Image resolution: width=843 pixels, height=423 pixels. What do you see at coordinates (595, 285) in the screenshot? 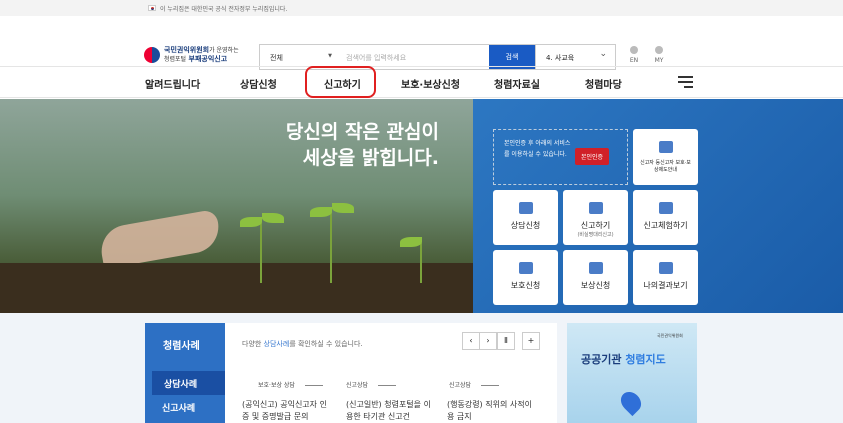
I see `tile-label: 보상신청` at bounding box center [595, 285].